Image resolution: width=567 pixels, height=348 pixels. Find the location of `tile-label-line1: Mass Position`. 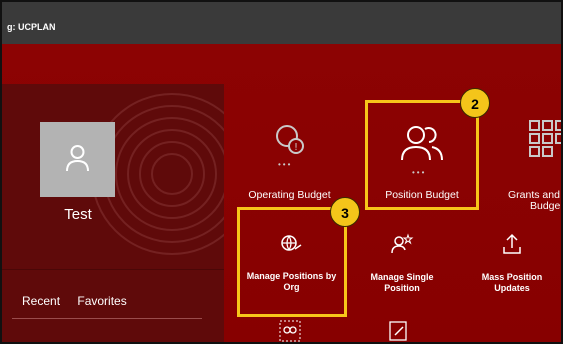

tile-label-line1: Mass Position is located at coordinates (512, 277).